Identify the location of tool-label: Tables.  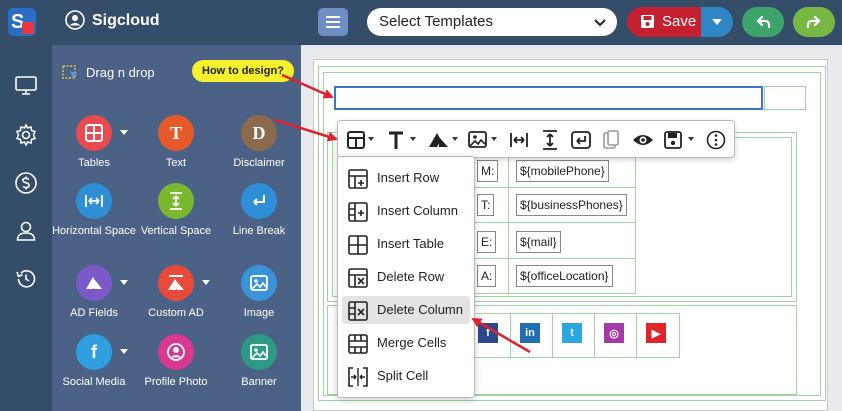
(94, 163).